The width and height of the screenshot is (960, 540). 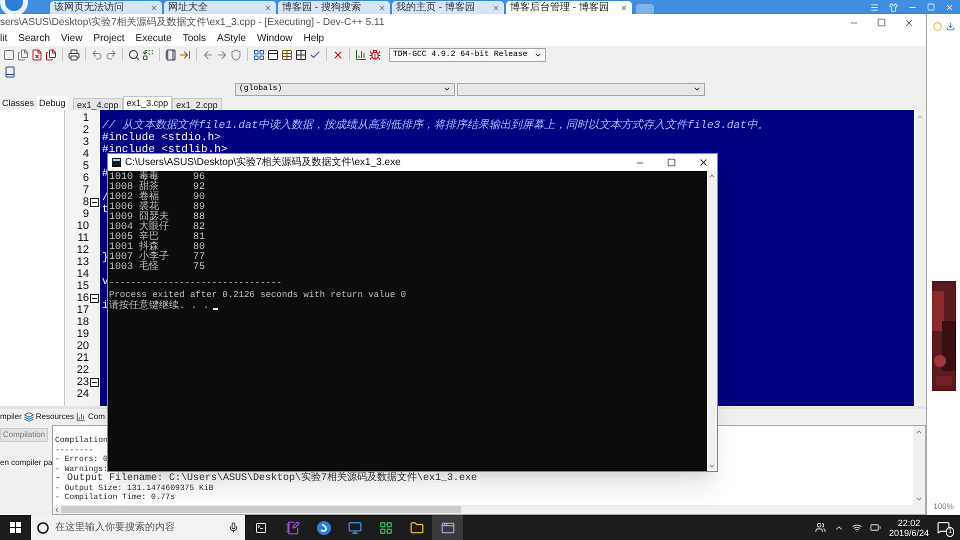 What do you see at coordinates (287, 54) in the screenshot?
I see `table-icon` at bounding box center [287, 54].